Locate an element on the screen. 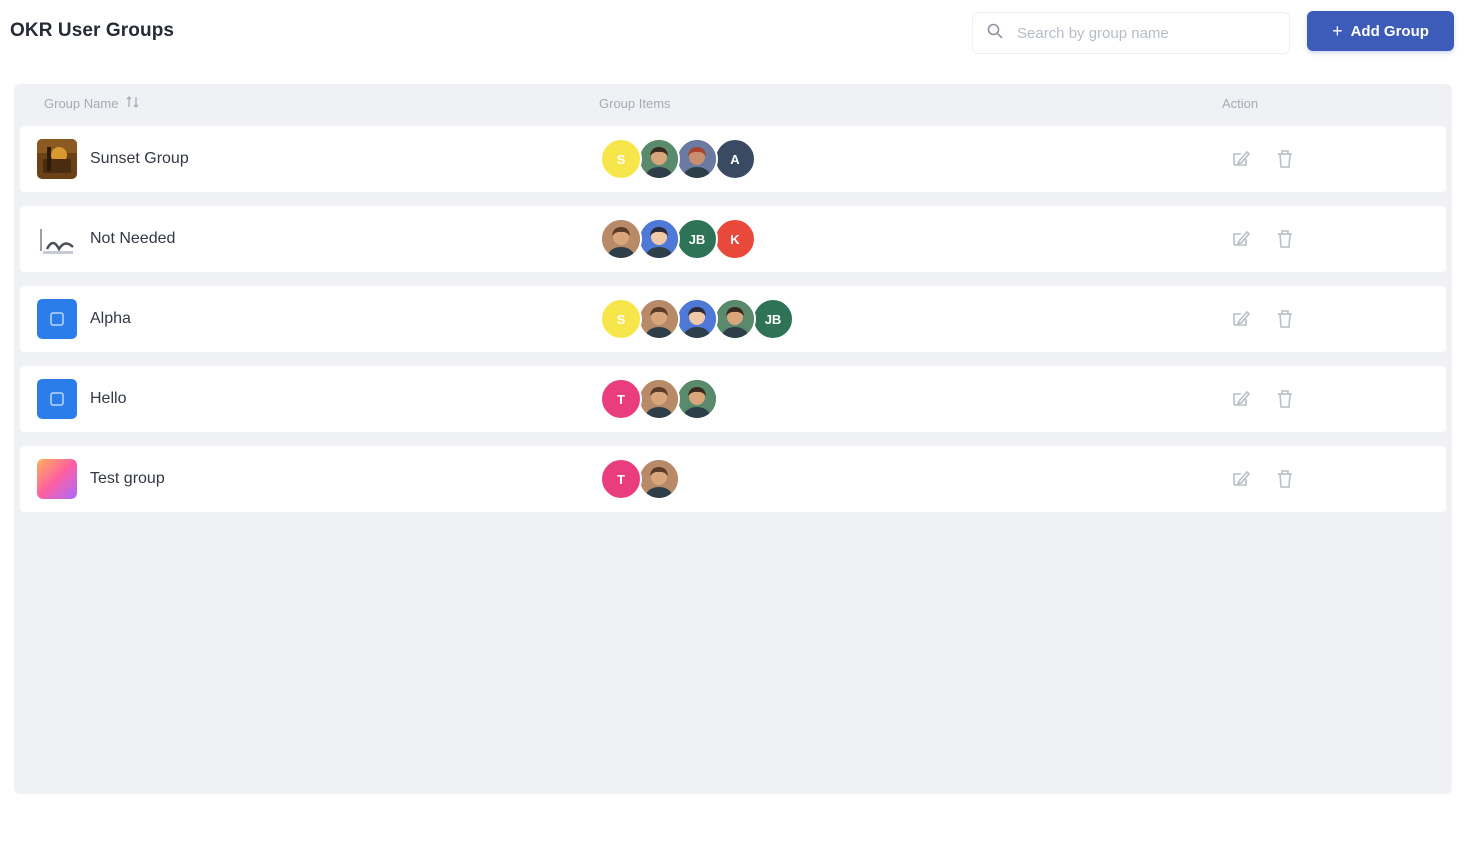 This screenshot has width=1467, height=860. search-input is located at coordinates (1142, 33).